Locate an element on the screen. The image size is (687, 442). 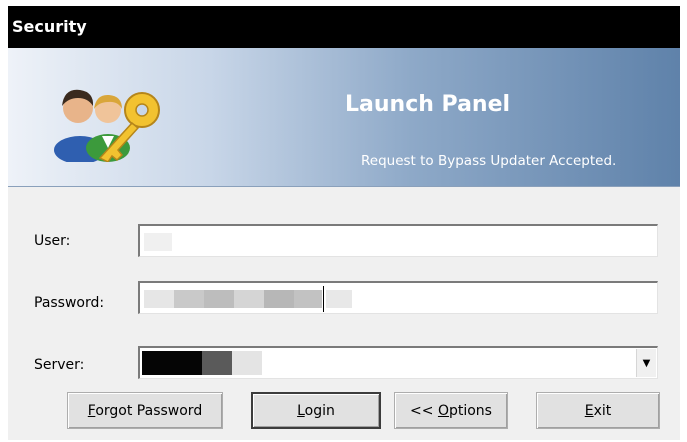
status-message: Request to Bypass Updater Accepted. is located at coordinates (489, 161).